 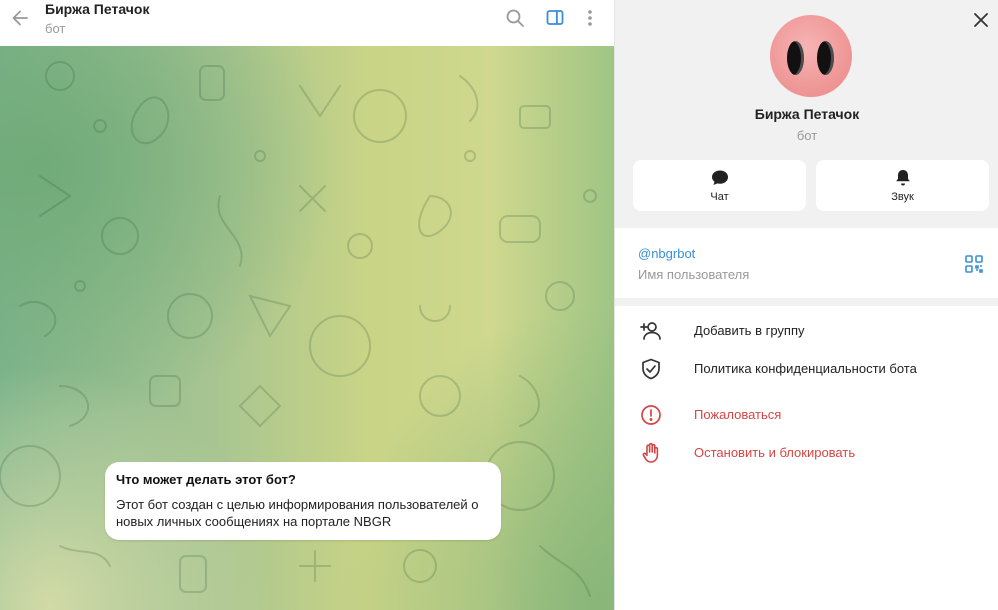 What do you see at coordinates (902, 197) in the screenshot?
I see `sound-button-label: Звук` at bounding box center [902, 197].